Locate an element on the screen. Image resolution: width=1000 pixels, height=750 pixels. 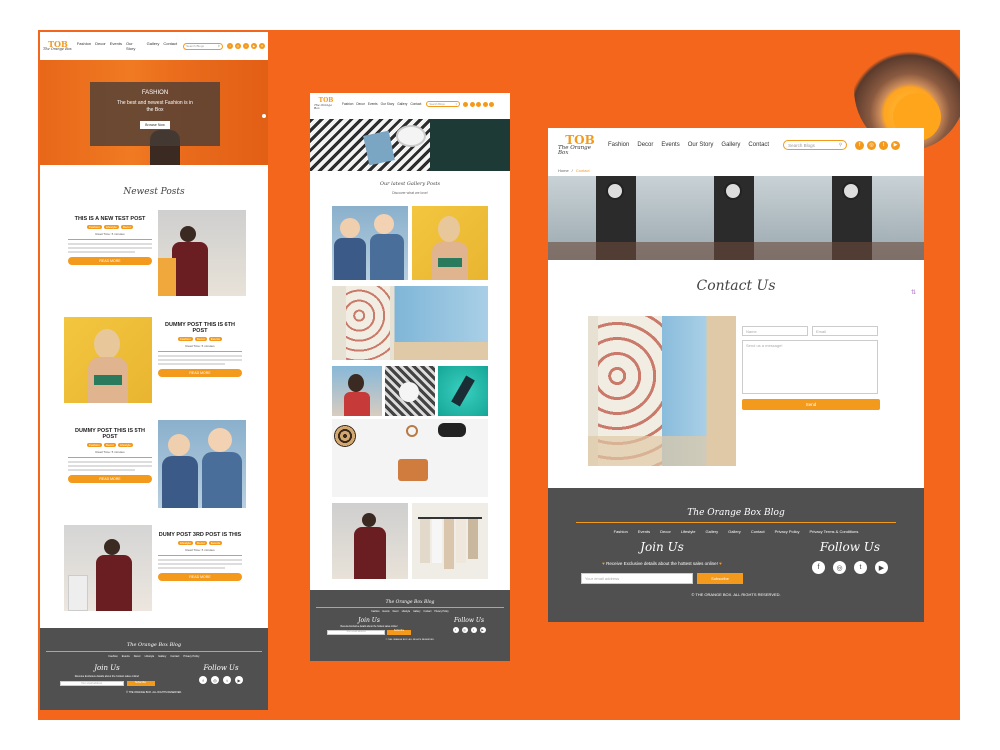
gallery-image-flatlay is located at coordinates (410, 458).